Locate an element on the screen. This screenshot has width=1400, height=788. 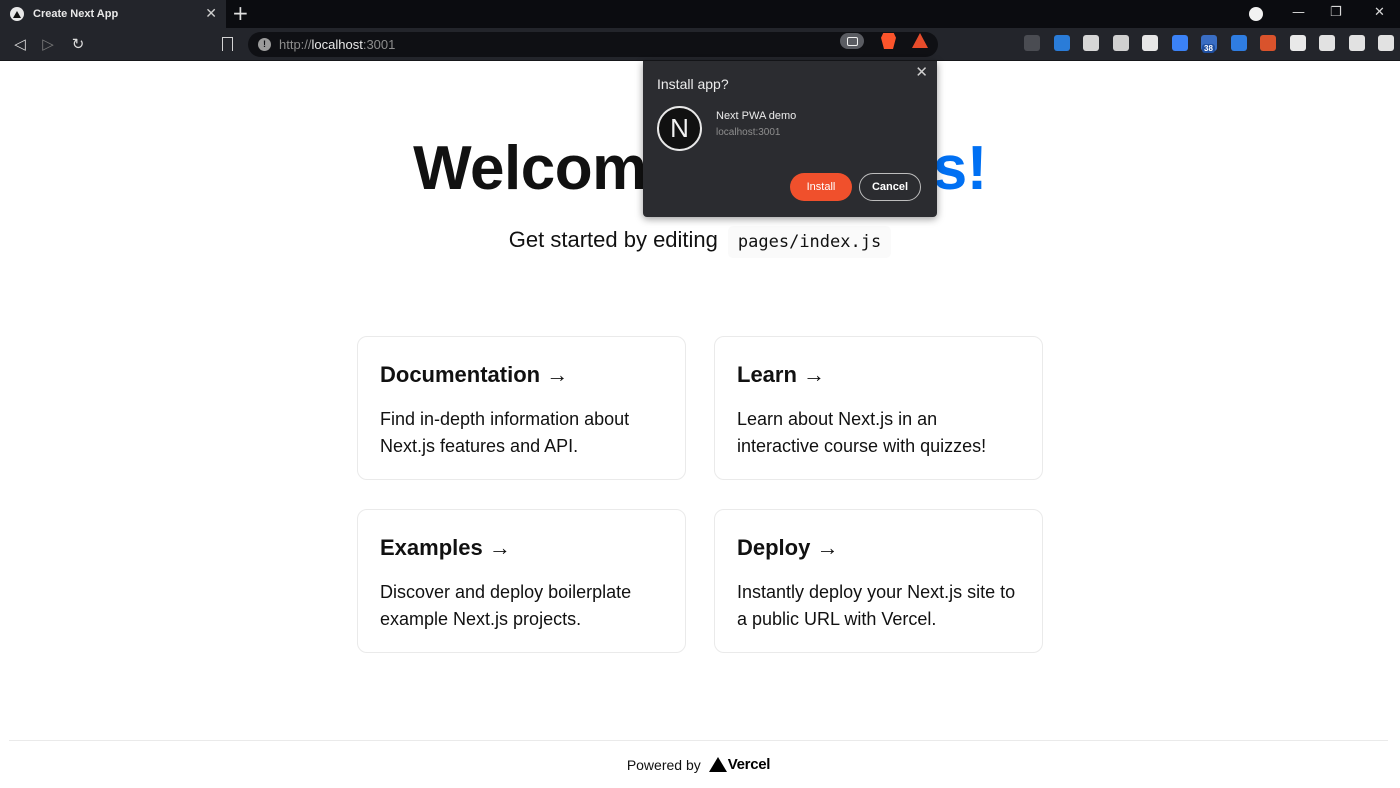
forward-button: ▷ is located at coordinates (48, 44).